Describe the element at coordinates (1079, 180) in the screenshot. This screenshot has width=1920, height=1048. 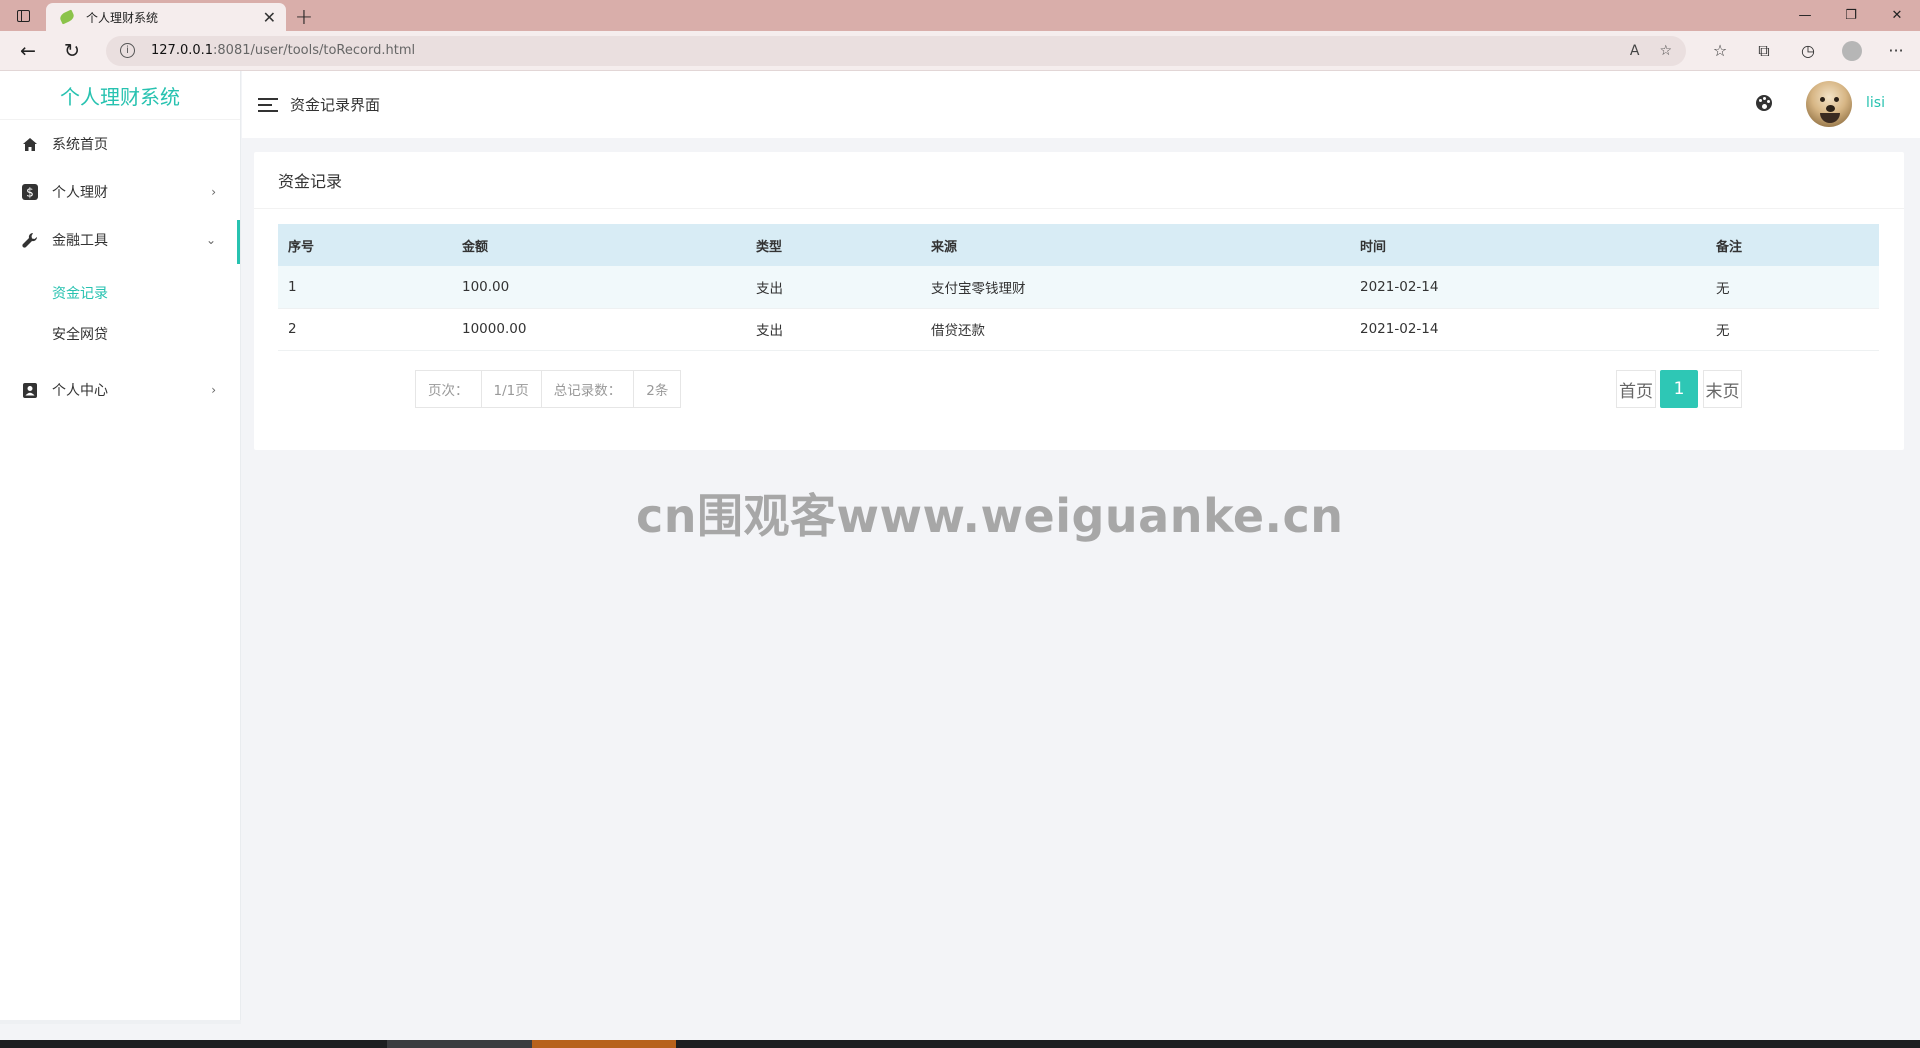
I see `card-title: 资金记录` at that location.